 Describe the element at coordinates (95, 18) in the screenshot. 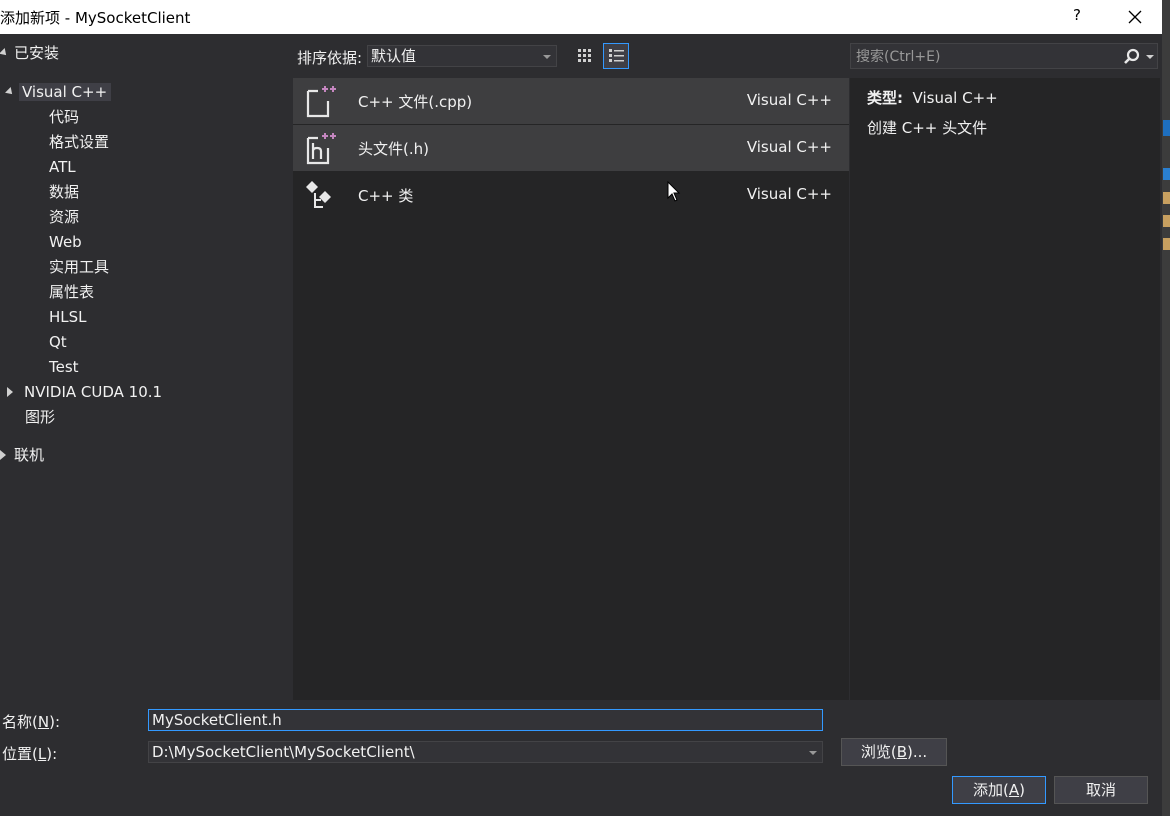

I see `window-title: 添加新项 - MySocketClient` at that location.